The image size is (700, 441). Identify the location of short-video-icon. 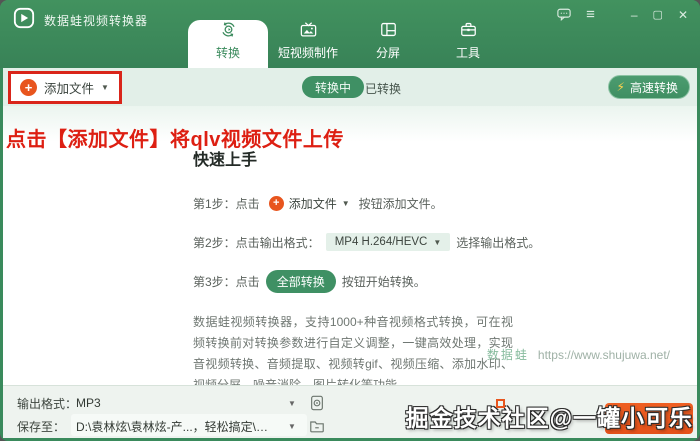
(308, 29).